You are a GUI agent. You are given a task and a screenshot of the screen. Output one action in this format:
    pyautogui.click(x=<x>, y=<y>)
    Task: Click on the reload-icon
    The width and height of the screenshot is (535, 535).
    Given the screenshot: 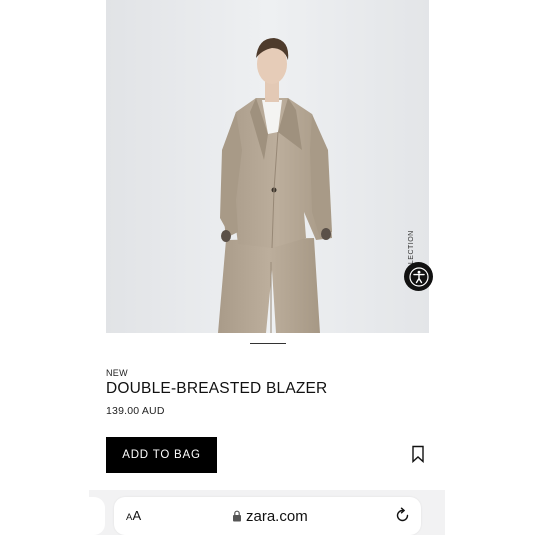 What is the action you would take?
    pyautogui.click(x=402, y=514)
    